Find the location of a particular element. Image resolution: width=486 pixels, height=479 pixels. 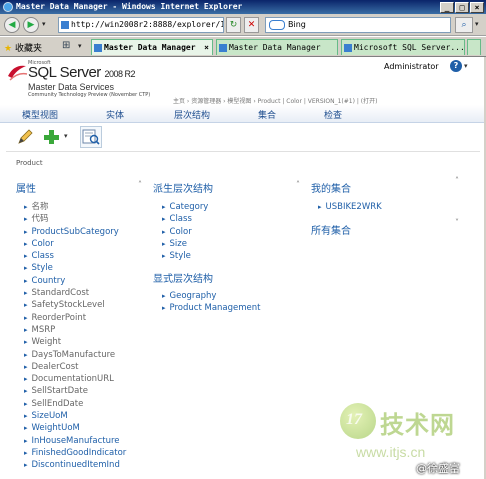

list-item: USBIKE2WRK is located at coordinates (350, 207).